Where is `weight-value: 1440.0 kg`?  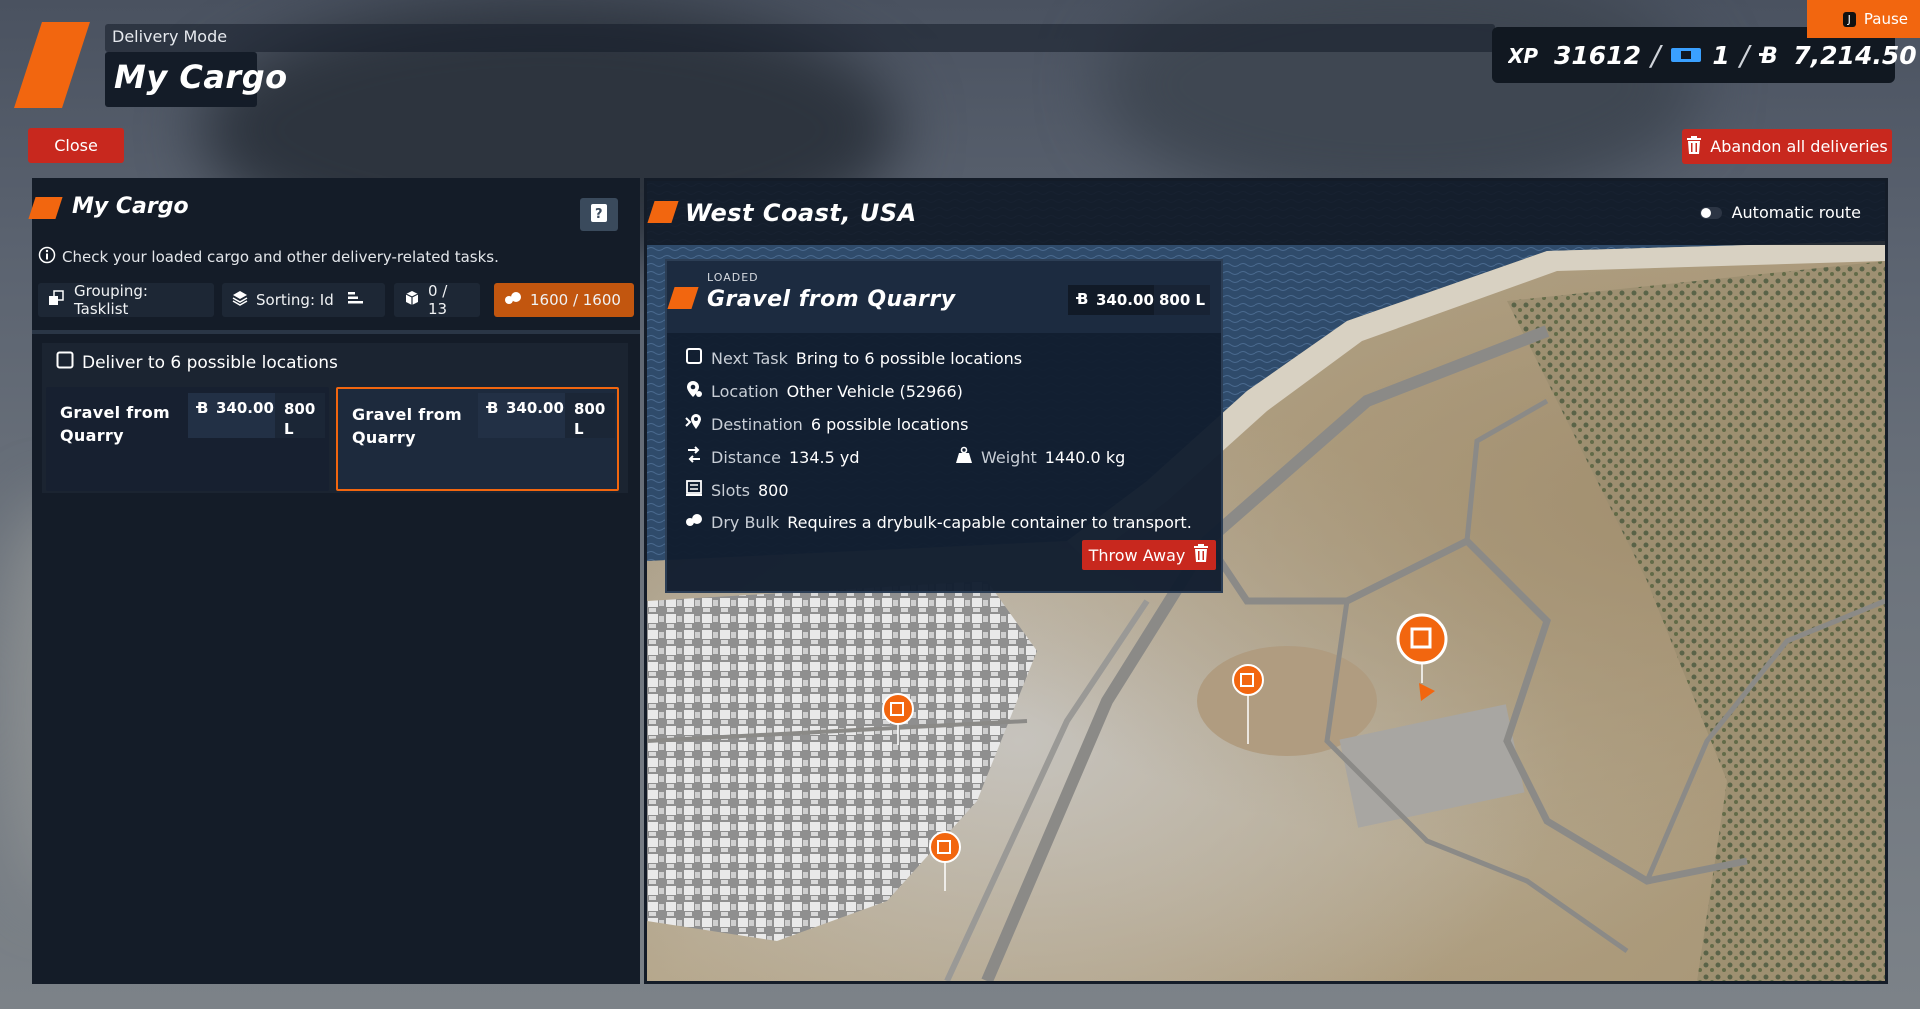 weight-value: 1440.0 kg is located at coordinates (1085, 457).